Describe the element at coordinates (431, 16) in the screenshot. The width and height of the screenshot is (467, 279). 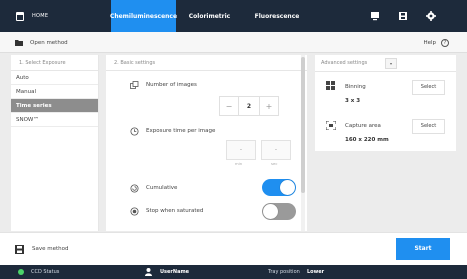
I see `settings-icon` at that location.